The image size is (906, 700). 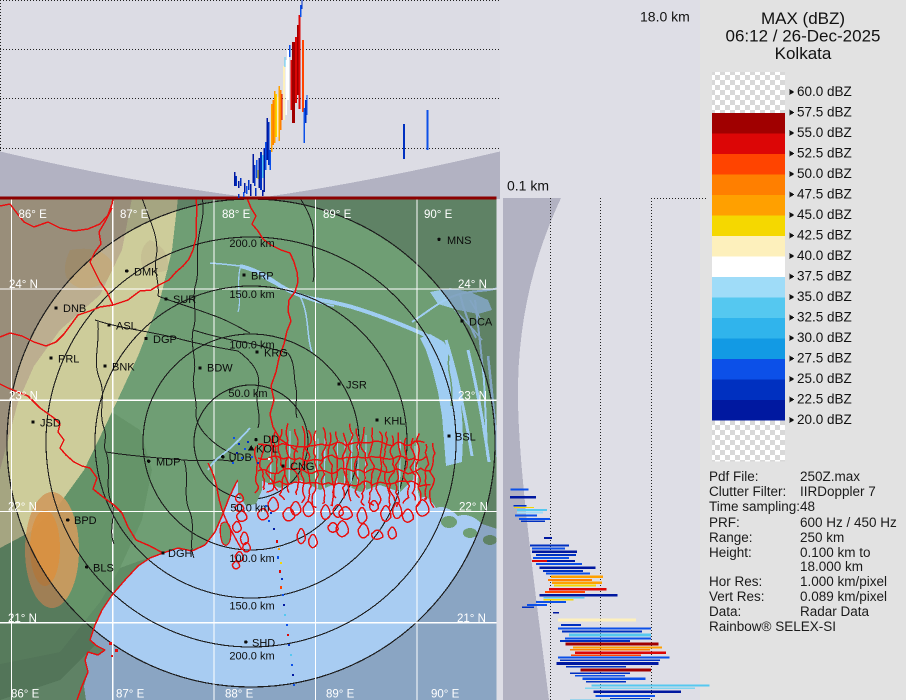 What do you see at coordinates (184, 300) in the screenshot?
I see `svg-text: SUR` at bounding box center [184, 300].